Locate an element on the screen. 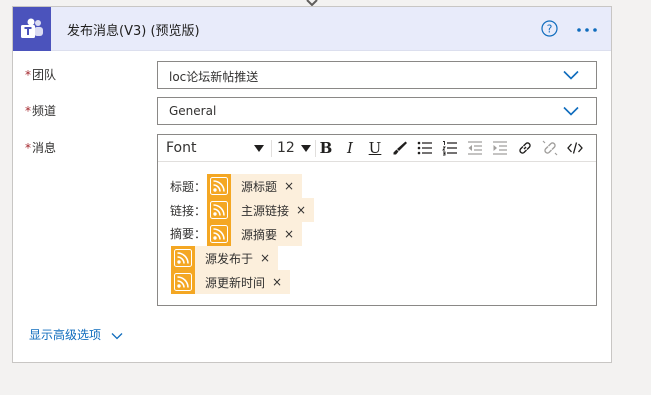  toolbar-divider is located at coordinates (271, 148).